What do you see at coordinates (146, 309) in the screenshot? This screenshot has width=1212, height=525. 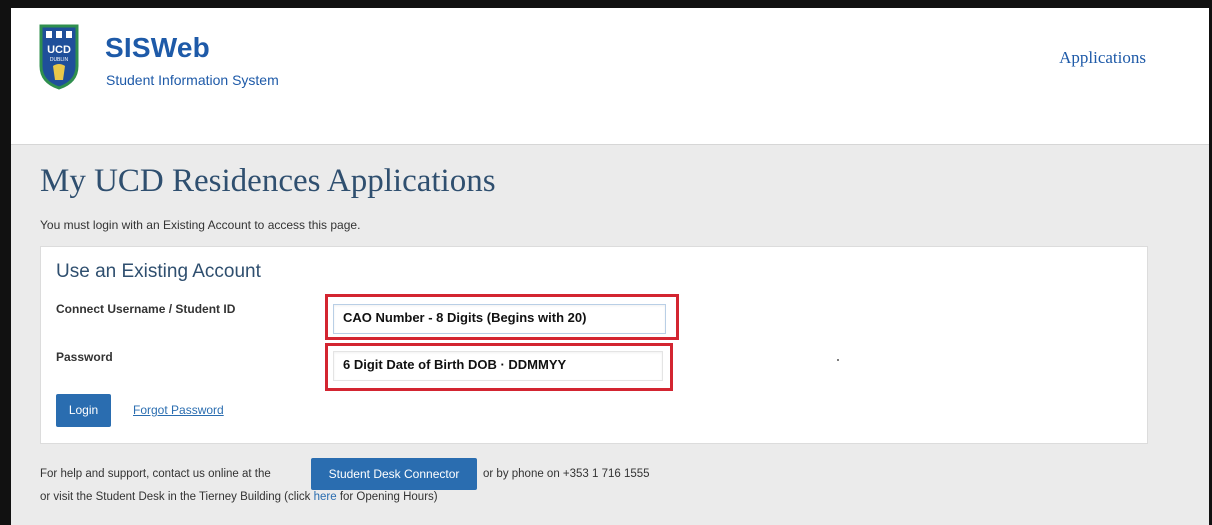 I see `username-label: Connect Username / Student ID` at bounding box center [146, 309].